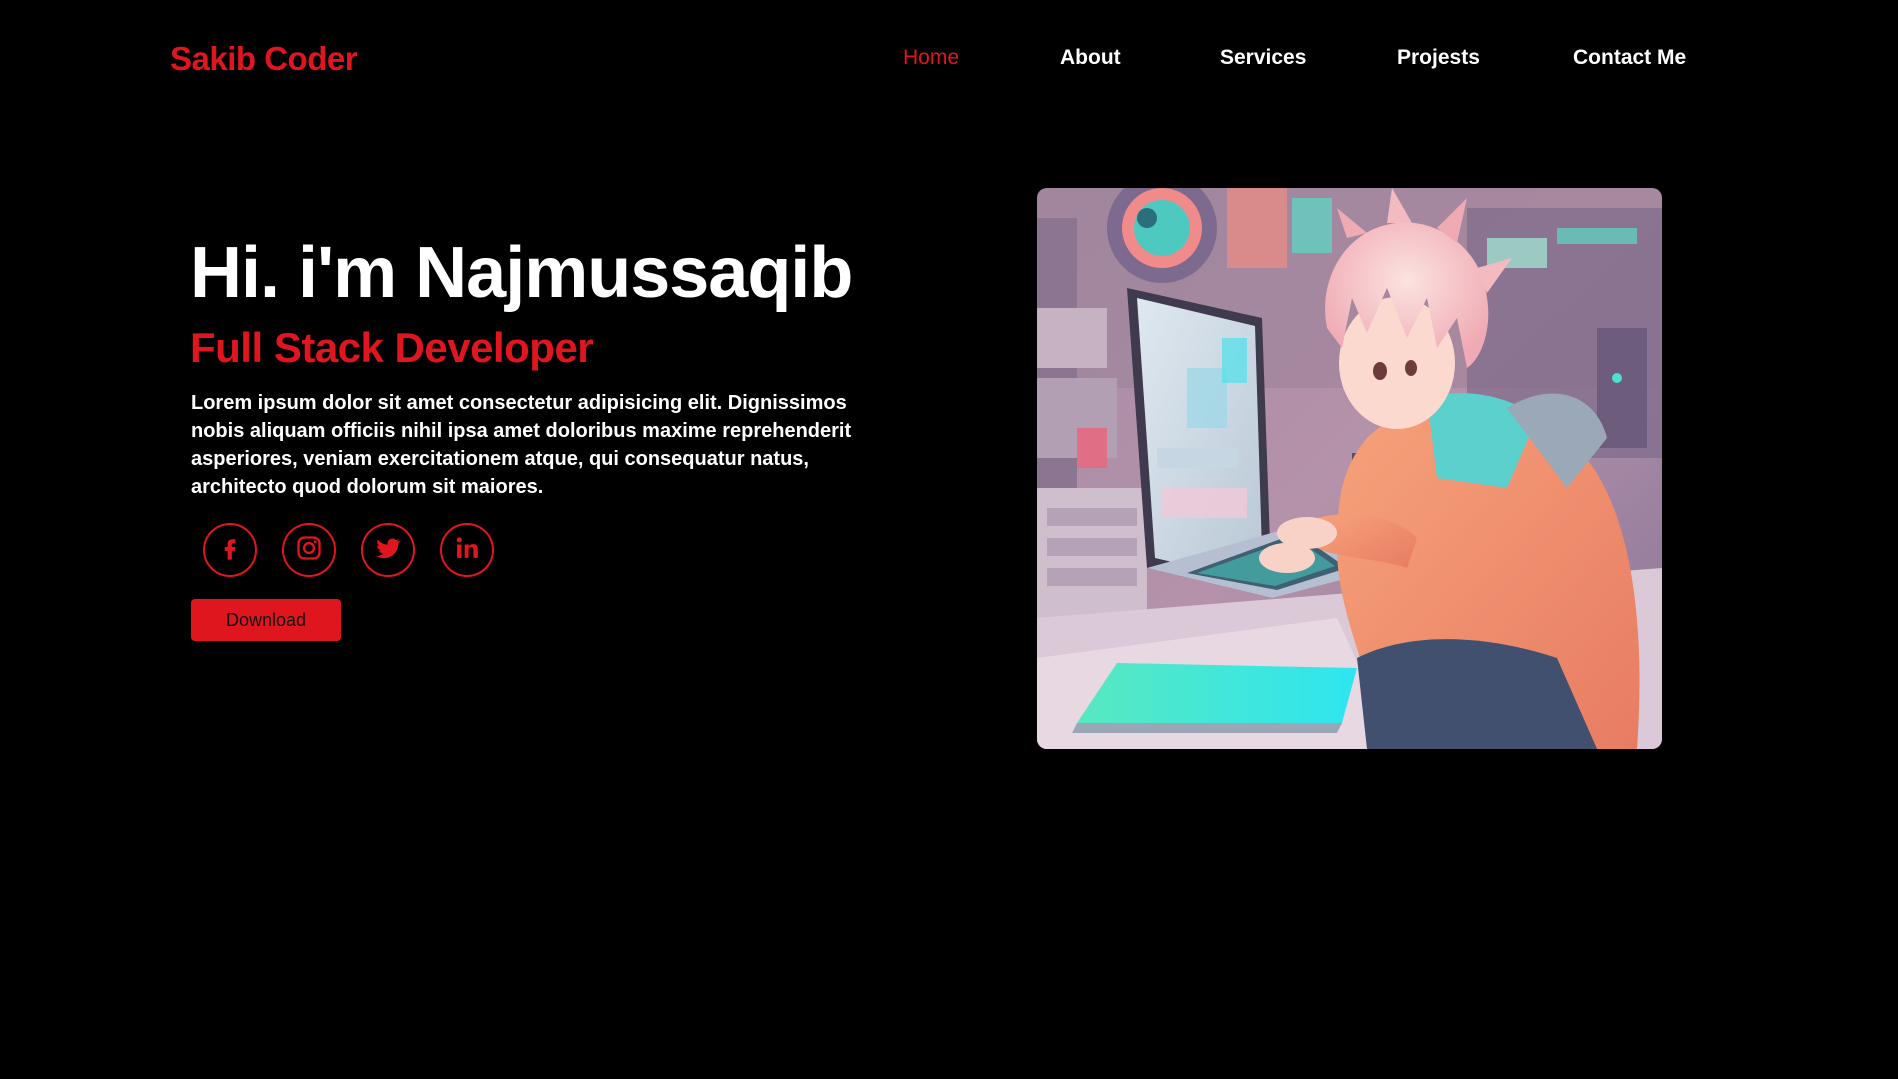 The width and height of the screenshot is (1898, 1079). I want to click on linkedin-icon, so click(467, 550).